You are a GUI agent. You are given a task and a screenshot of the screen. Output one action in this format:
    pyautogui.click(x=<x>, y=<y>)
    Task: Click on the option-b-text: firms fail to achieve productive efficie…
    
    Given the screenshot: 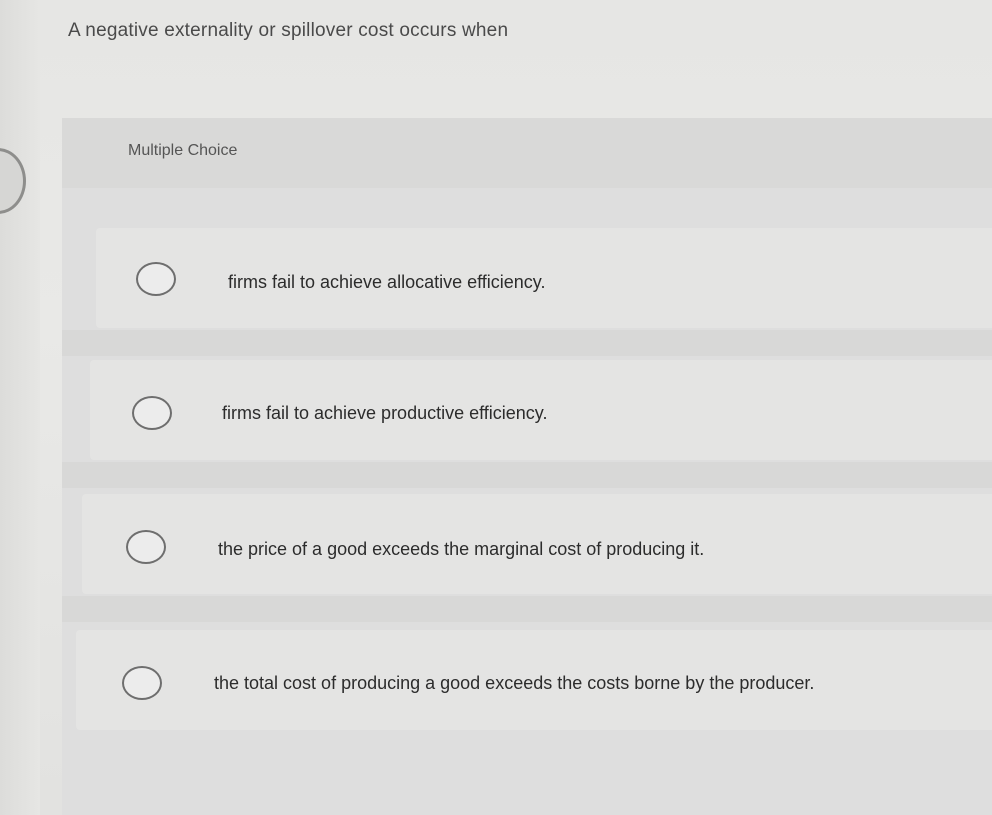 What is the action you would take?
    pyautogui.click(x=385, y=413)
    